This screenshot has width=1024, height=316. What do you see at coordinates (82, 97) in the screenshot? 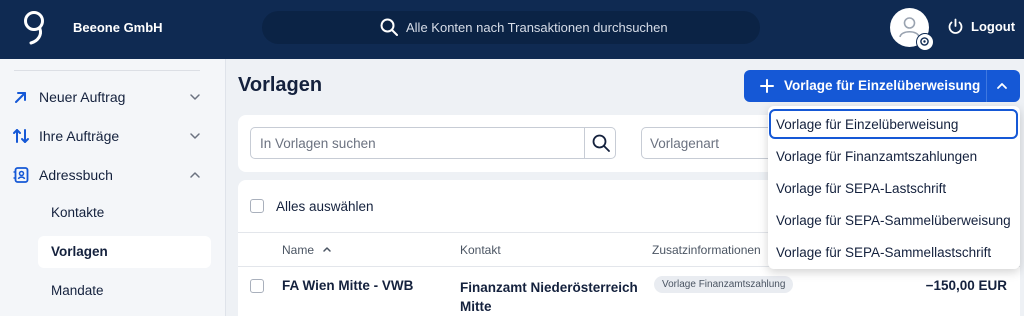
I see `sidebar-item-label: Neuer Auftrag` at bounding box center [82, 97].